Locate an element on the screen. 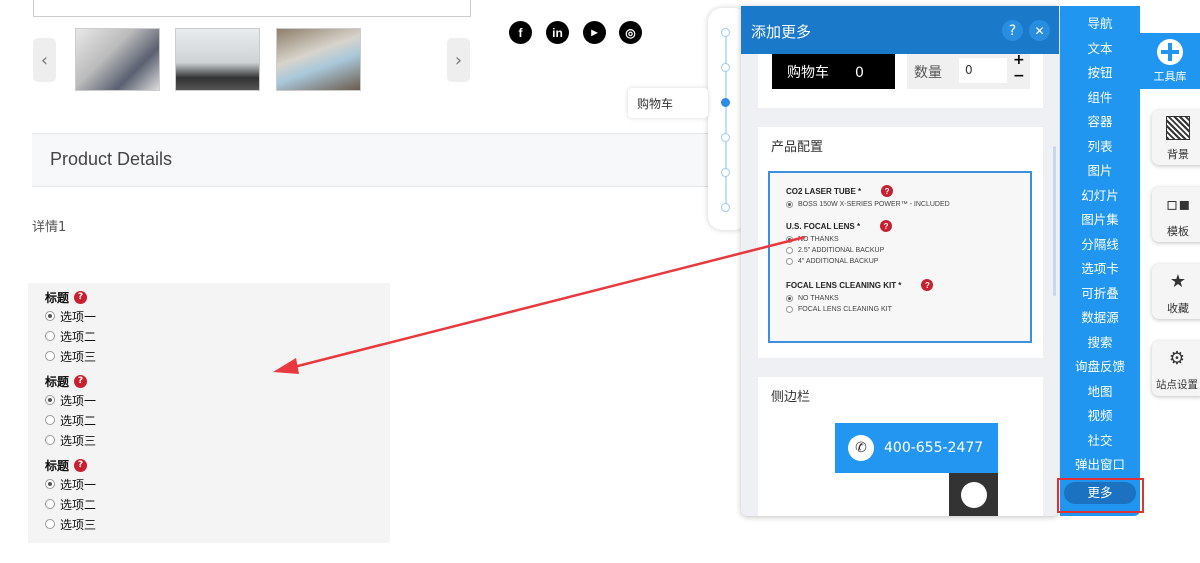 Image resolution: width=1200 pixels, height=563 pixels. arrow-line is located at coordinates (547, 302).